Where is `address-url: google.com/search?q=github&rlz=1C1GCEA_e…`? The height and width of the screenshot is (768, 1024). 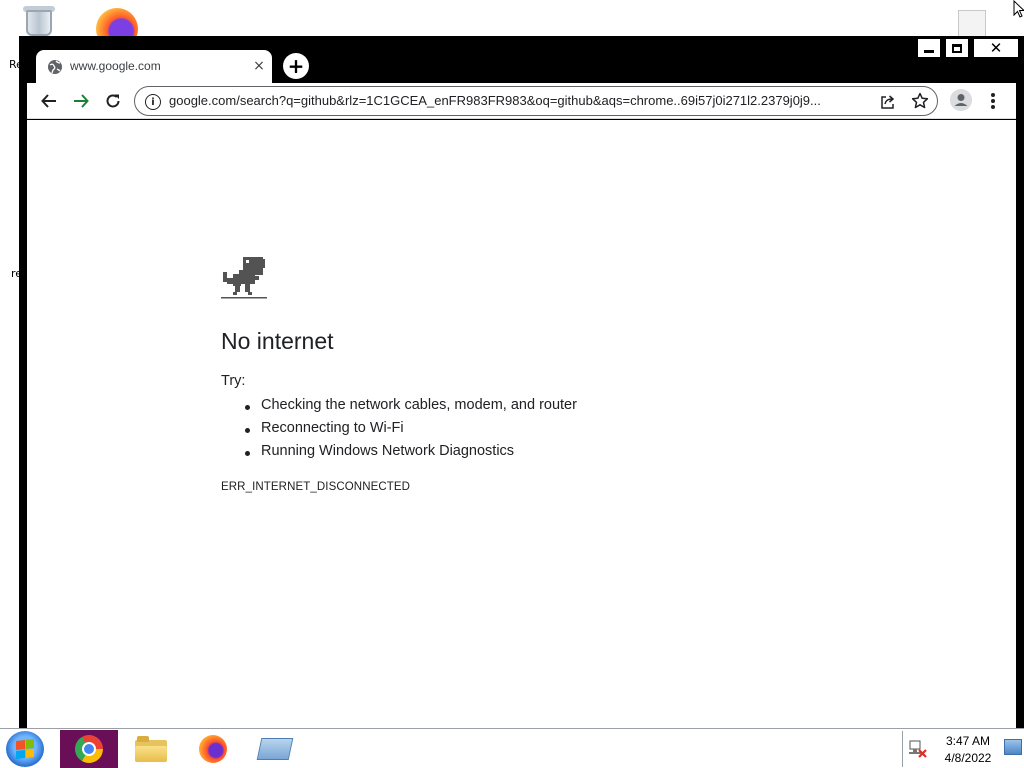
address-url: google.com/search?q=github&rlz=1C1GCEA_e… is located at coordinates (495, 100).